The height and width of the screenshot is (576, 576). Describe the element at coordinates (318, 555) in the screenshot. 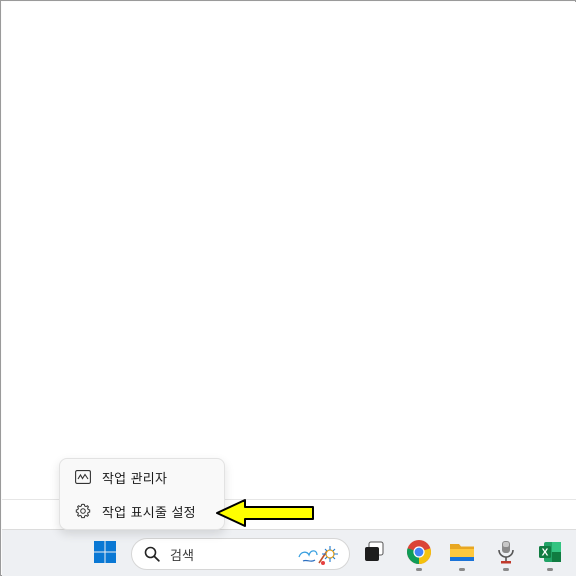

I see `search-highlight-doodle-icon` at that location.